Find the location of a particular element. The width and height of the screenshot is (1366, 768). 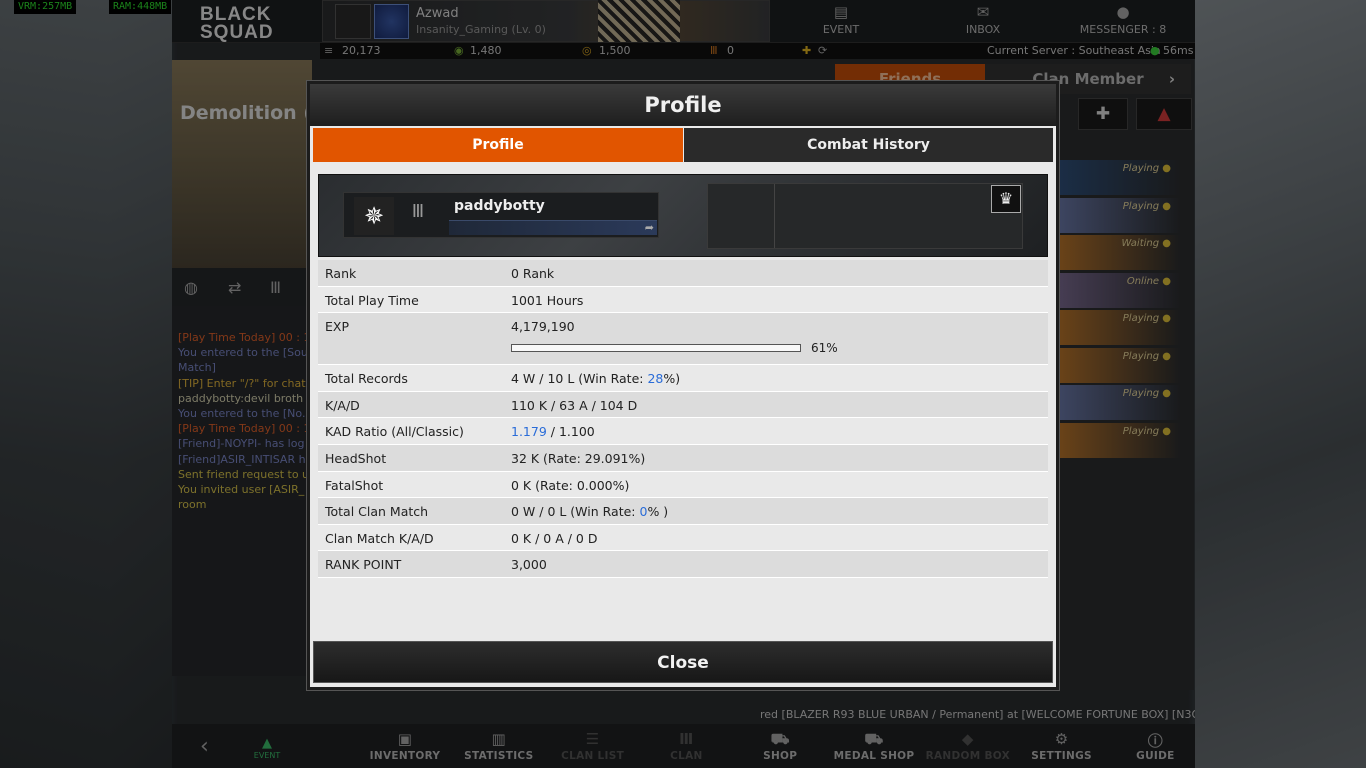

rank-star-icon: ✵ is located at coordinates (374, 216).